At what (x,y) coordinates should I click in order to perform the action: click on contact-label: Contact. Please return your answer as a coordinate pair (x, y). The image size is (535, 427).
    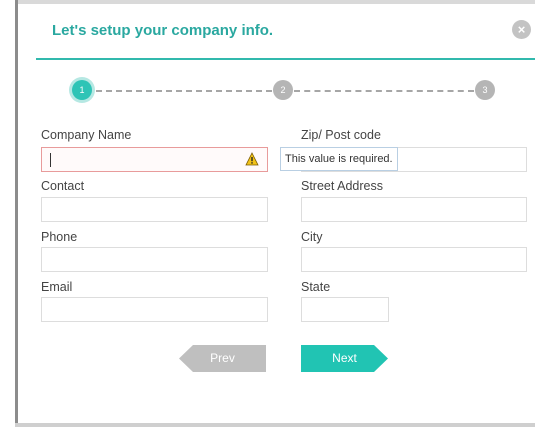
    Looking at the image, I should click on (63, 186).